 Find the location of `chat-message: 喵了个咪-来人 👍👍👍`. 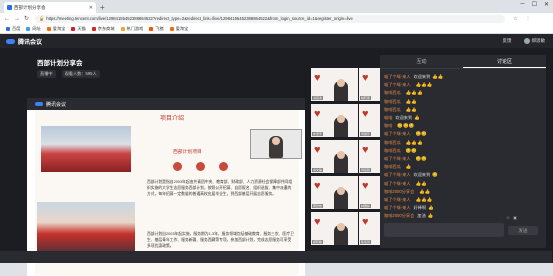

chat-message: 喵了个咪-来人 👍👍👍 is located at coordinates (463, 200).